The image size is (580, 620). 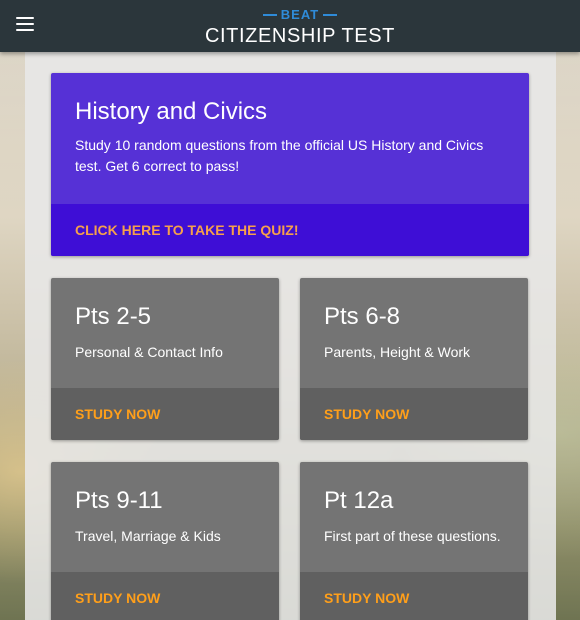 I want to click on logo-top-text: BEAT, so click(x=300, y=14).